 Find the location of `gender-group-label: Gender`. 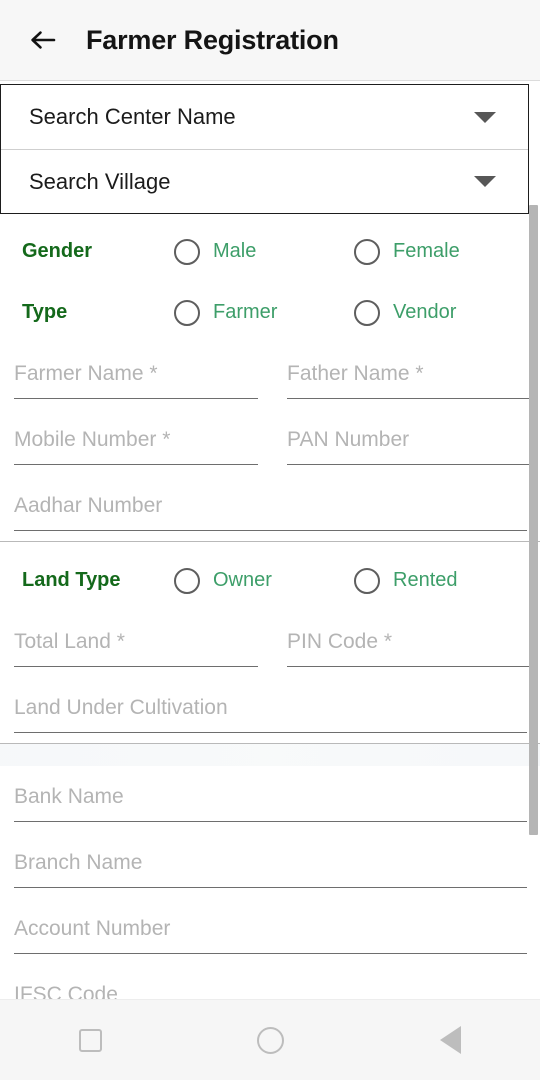

gender-group-label: Gender is located at coordinates (57, 251).